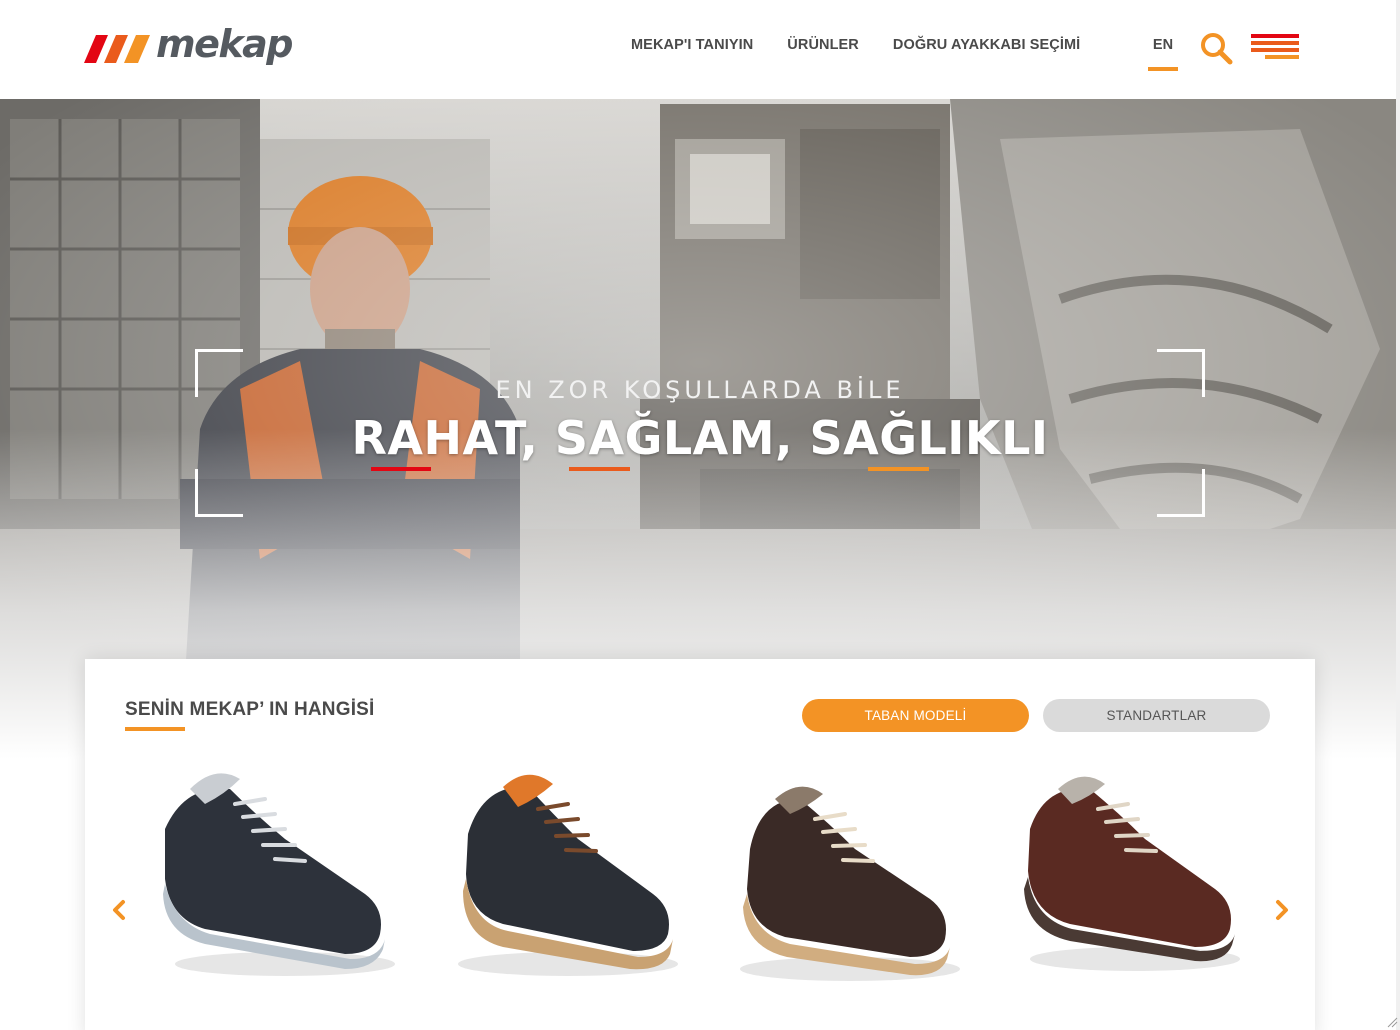 This screenshot has width=1400, height=1030. I want to click on mekap-logo: mekap, so click(190, 46).